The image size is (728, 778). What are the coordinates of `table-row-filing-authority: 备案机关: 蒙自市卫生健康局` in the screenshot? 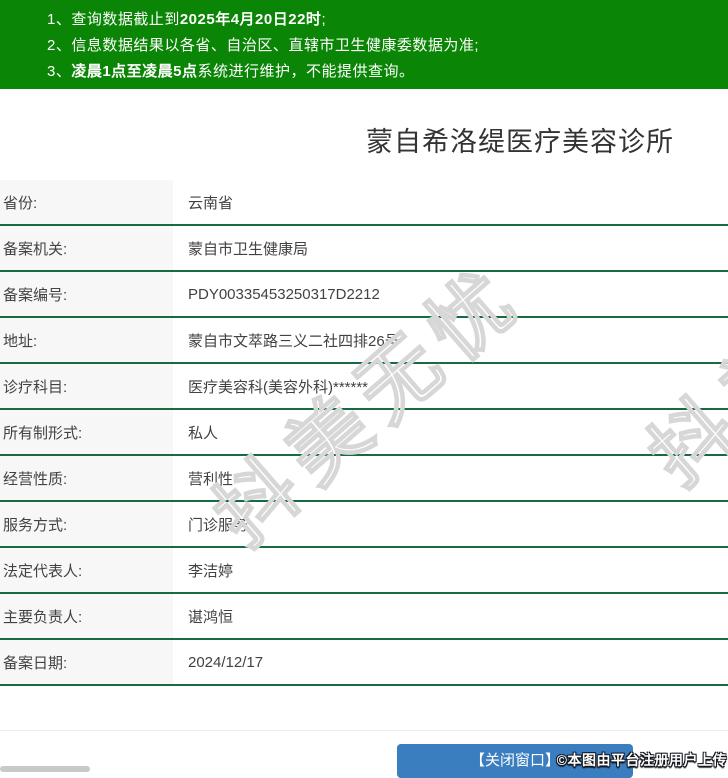 It's located at (364, 249).